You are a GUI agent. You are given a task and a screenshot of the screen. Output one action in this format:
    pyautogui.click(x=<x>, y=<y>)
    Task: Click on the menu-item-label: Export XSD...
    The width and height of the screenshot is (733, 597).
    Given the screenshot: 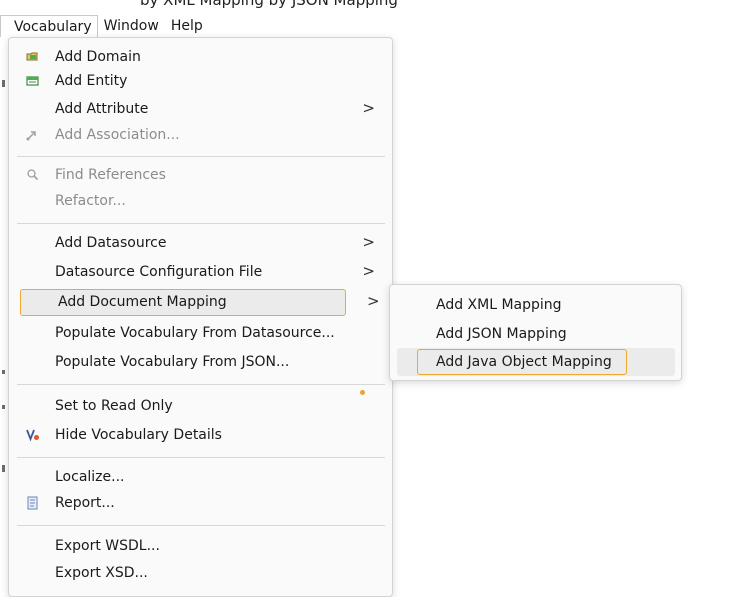 What is the action you would take?
    pyautogui.click(x=101, y=573)
    